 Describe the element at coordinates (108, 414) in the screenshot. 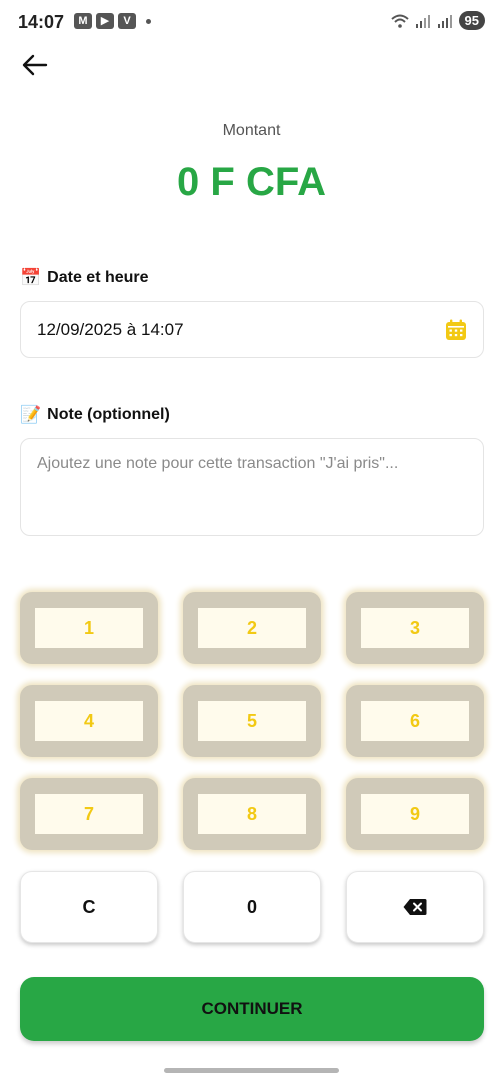

I see `note-label-text: Note (optionnel)` at that location.